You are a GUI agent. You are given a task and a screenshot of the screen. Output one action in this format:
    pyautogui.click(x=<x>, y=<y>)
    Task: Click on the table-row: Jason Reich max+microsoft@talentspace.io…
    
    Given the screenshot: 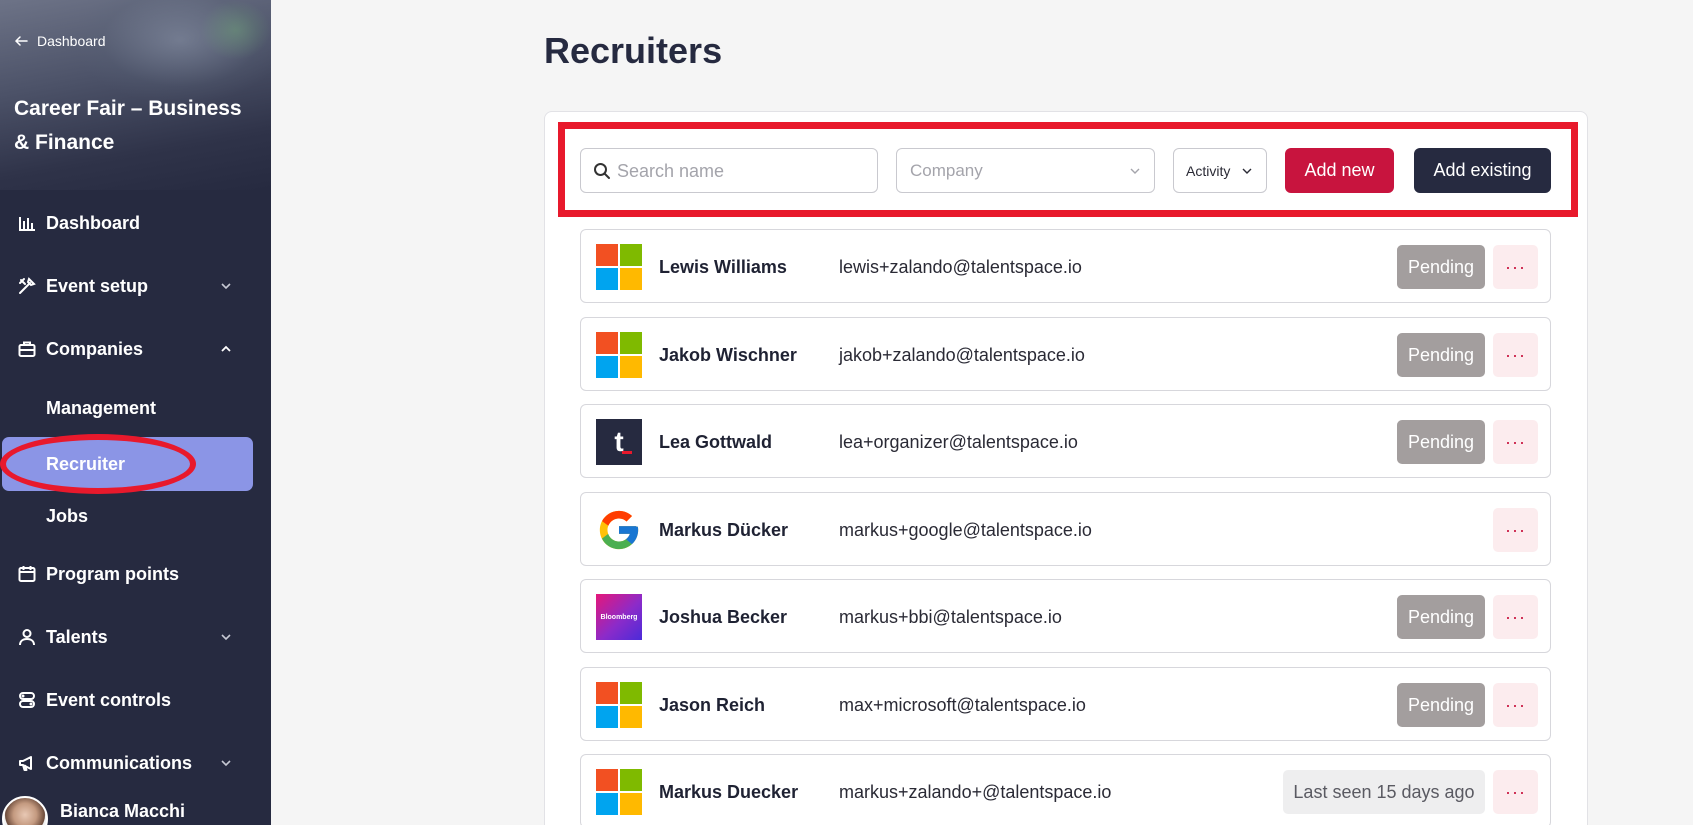 What is the action you would take?
    pyautogui.click(x=1065, y=704)
    